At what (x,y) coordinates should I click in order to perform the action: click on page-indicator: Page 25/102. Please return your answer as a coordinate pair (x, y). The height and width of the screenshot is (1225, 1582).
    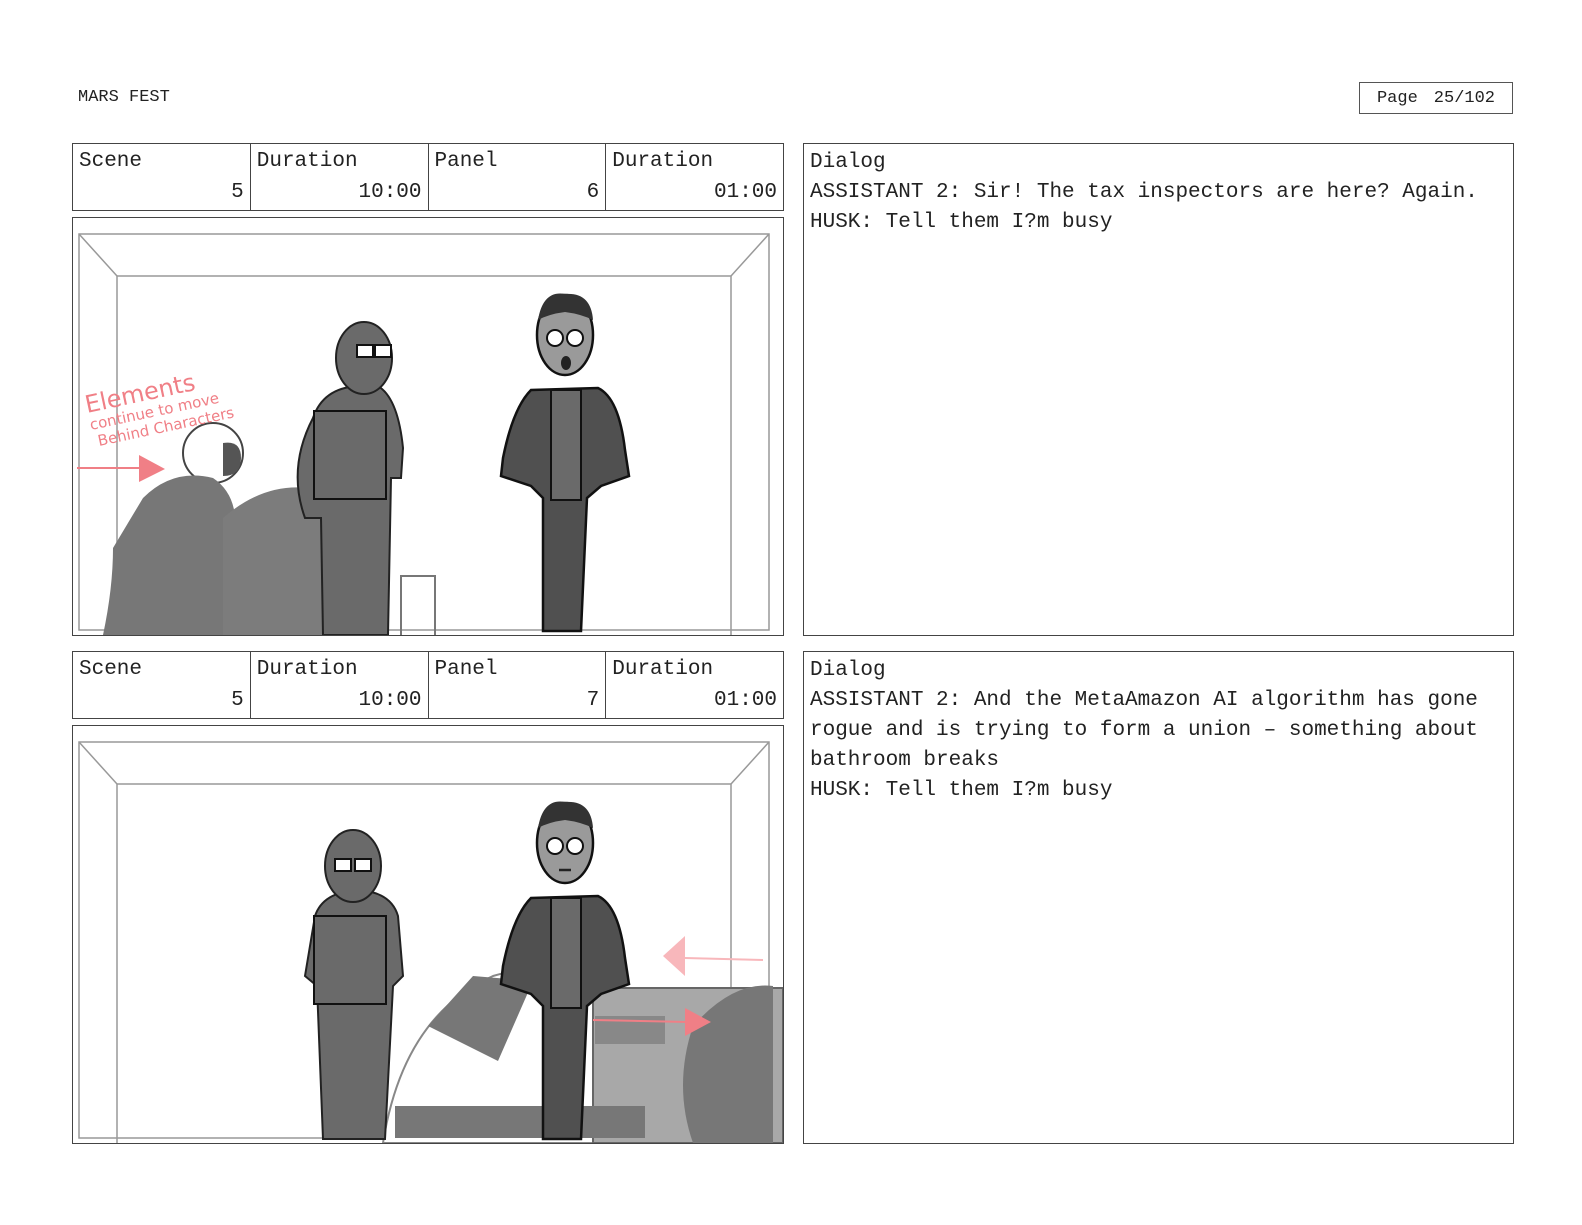
    Looking at the image, I should click on (1436, 98).